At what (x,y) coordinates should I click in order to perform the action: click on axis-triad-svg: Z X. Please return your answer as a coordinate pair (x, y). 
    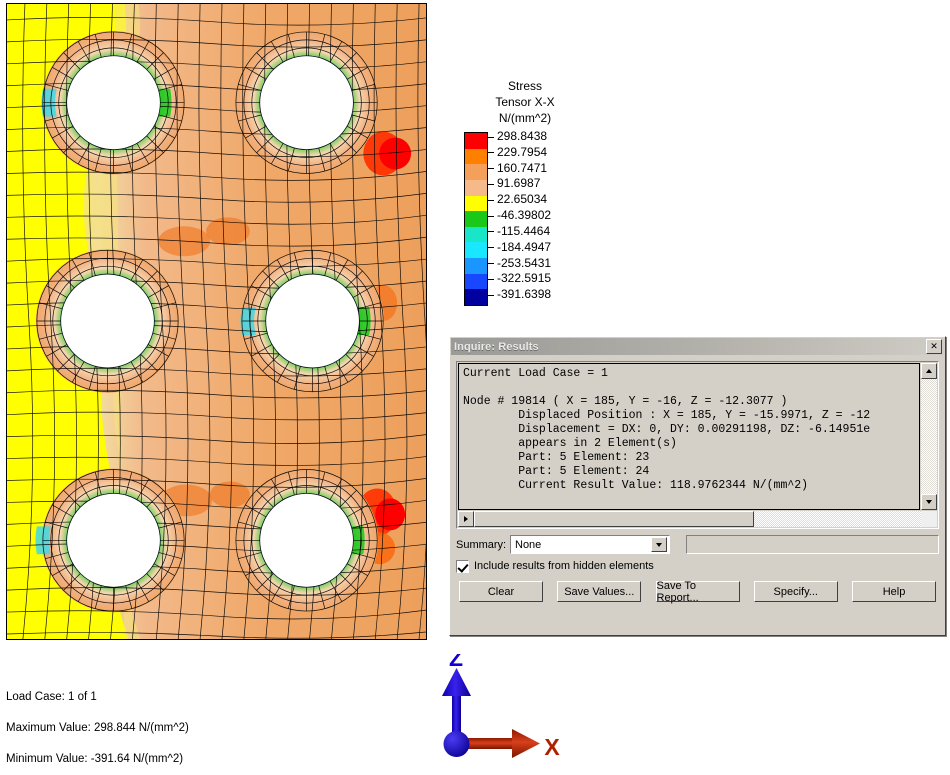
    Looking at the image, I should click on (501, 702).